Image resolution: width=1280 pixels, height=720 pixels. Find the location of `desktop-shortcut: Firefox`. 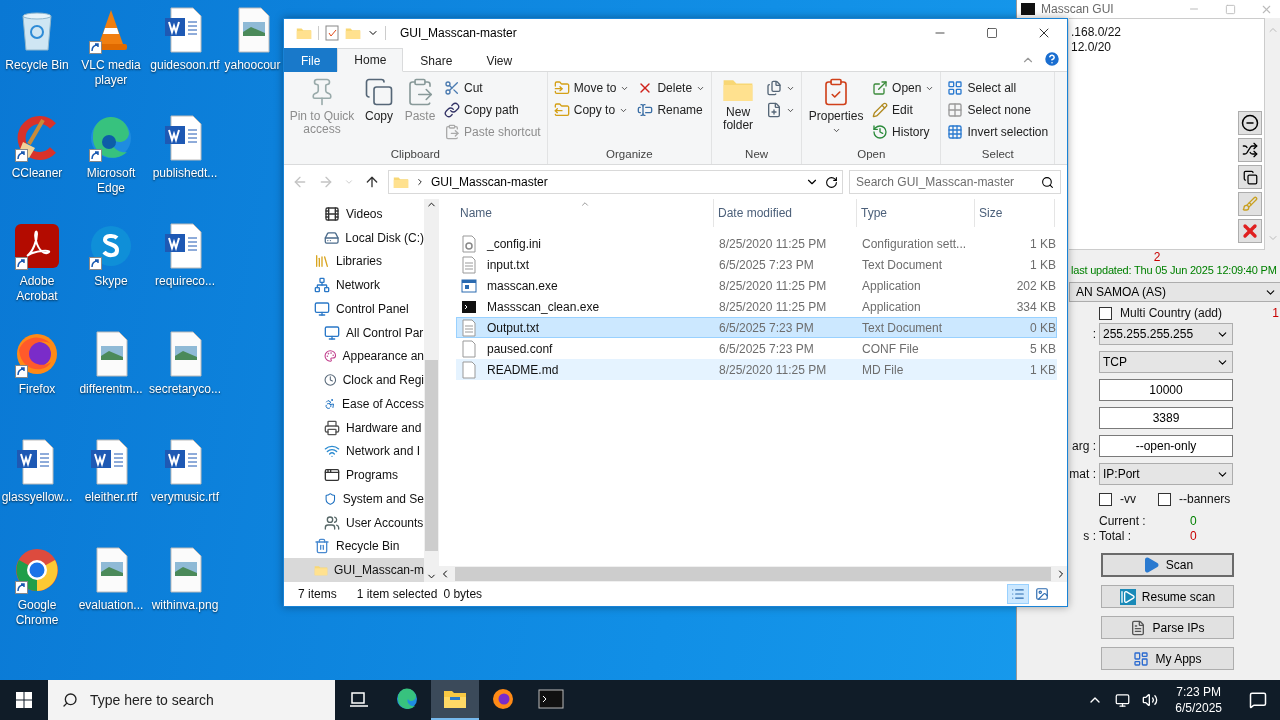

desktop-shortcut: Firefox is located at coordinates (37, 384).